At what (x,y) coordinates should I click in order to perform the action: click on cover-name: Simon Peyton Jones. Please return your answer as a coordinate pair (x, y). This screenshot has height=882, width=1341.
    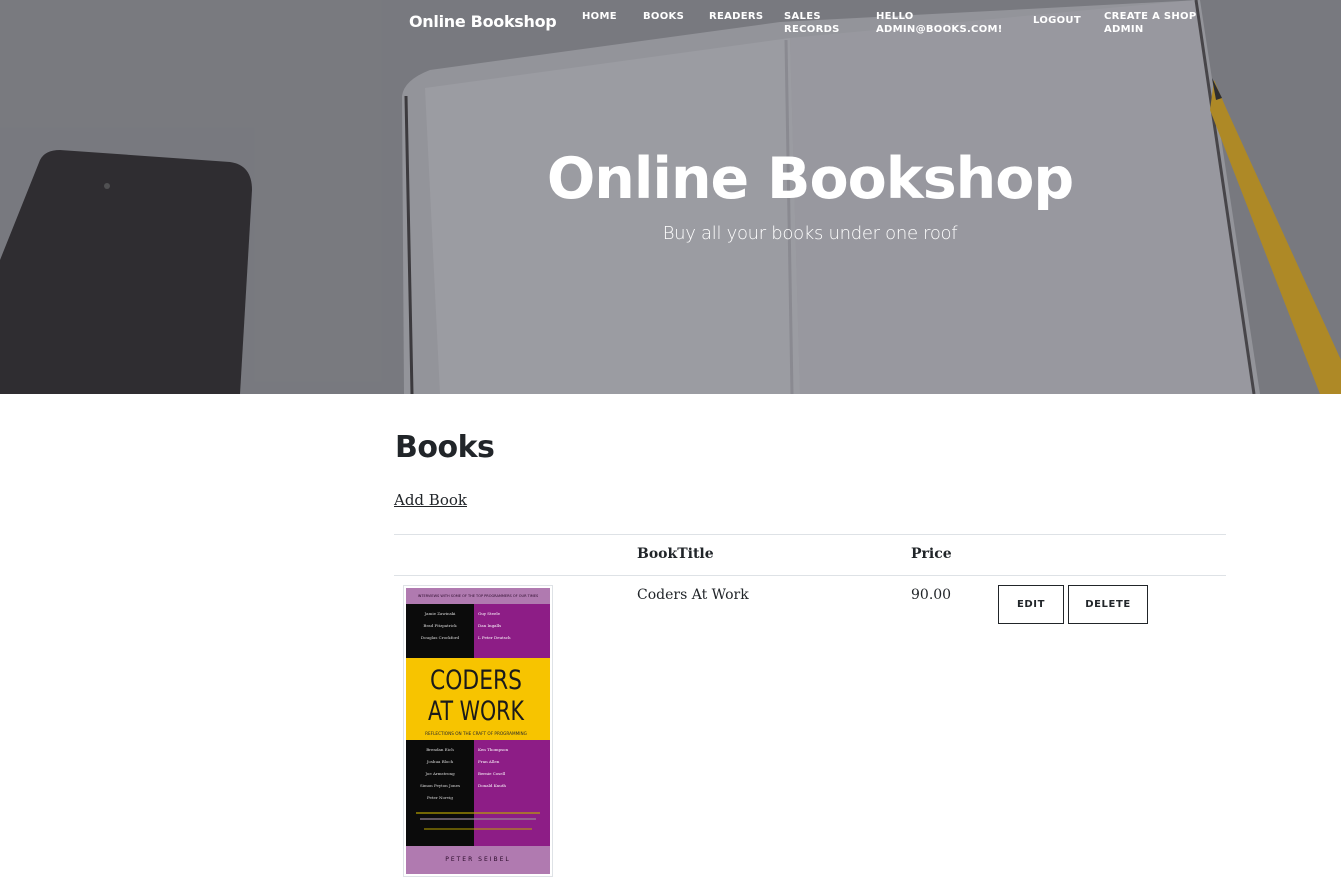
    Looking at the image, I should click on (440, 785).